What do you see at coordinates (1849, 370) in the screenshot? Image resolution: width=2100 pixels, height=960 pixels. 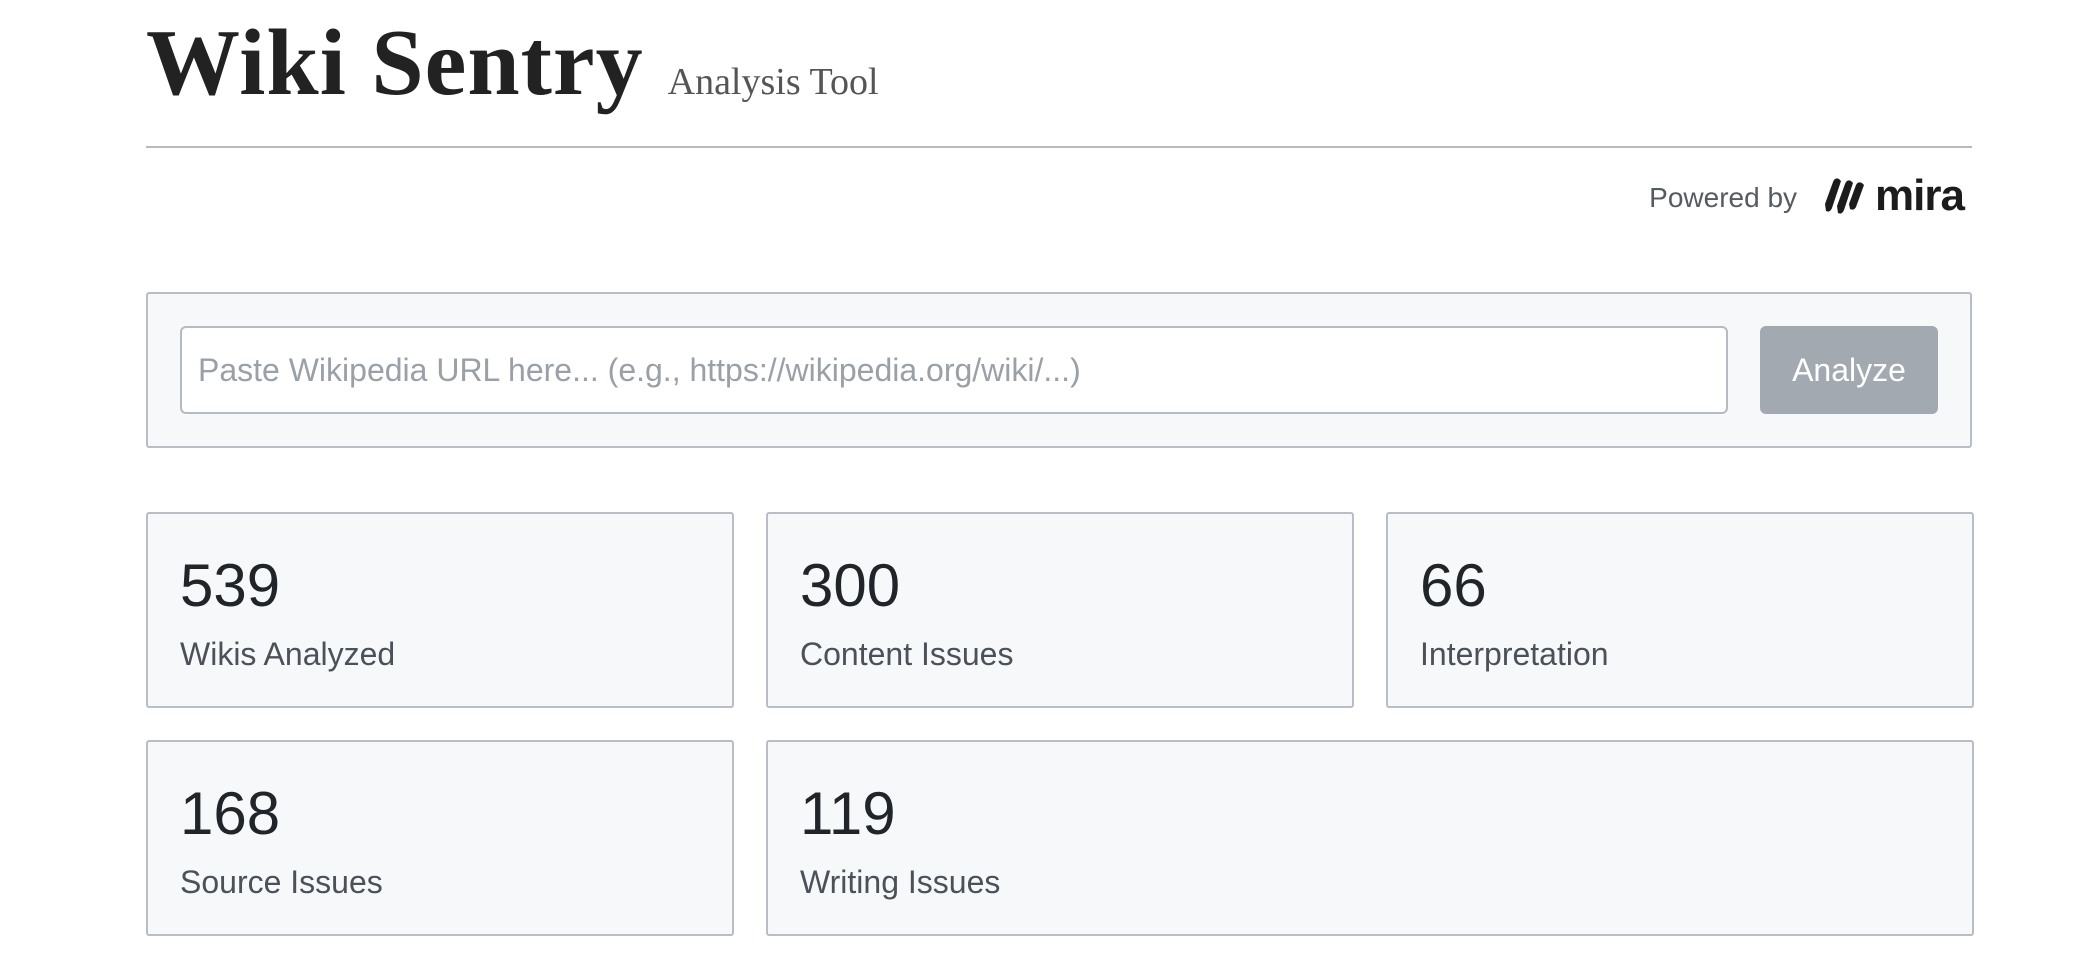 I see `analyze-button: Analyze` at bounding box center [1849, 370].